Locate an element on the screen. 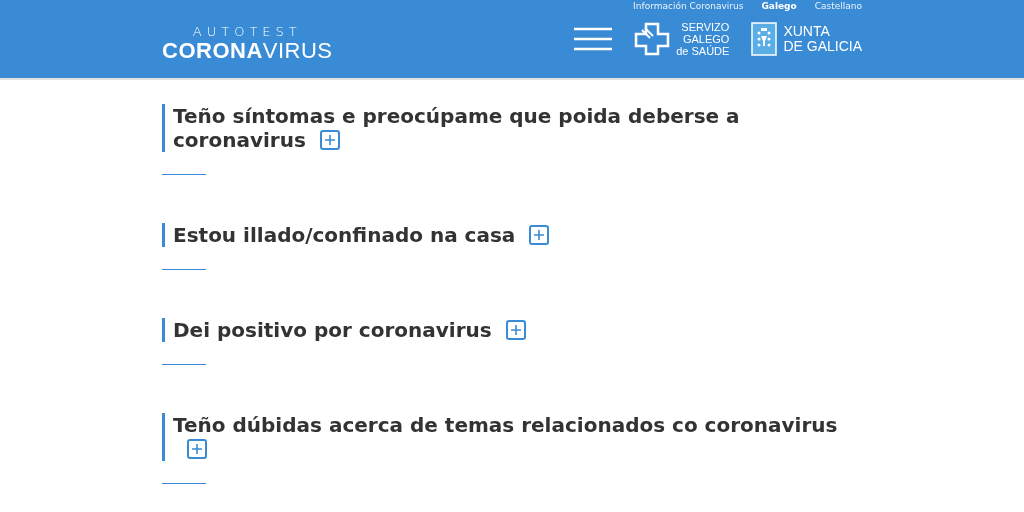 This screenshot has width=1024, height=512. header-link: Galego is located at coordinates (779, 7).